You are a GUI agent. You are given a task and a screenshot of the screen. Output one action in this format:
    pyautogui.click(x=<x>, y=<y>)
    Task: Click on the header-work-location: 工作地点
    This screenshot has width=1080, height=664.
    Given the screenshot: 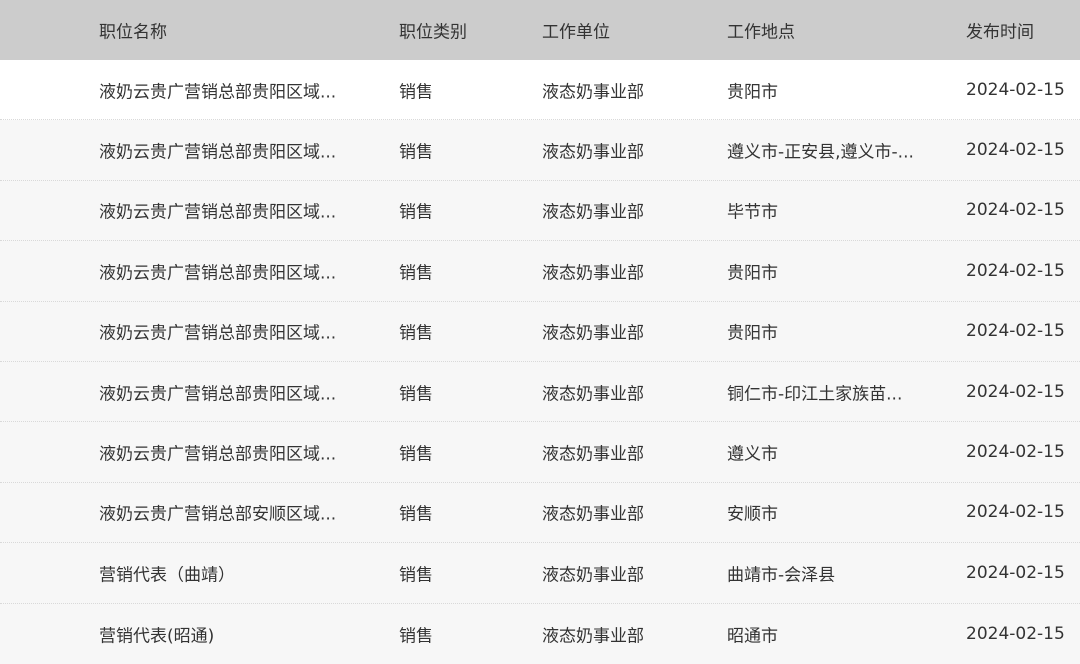 What is the action you would take?
    pyautogui.click(x=761, y=32)
    